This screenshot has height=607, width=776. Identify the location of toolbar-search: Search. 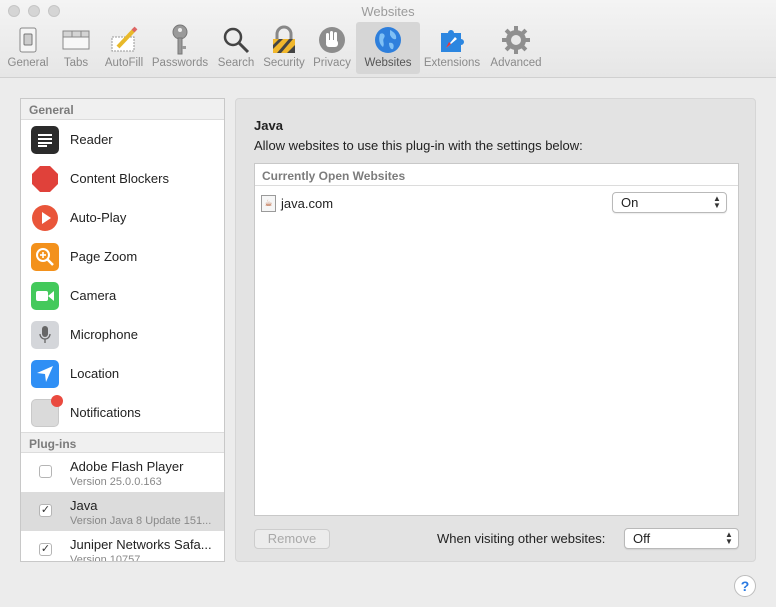
(236, 48).